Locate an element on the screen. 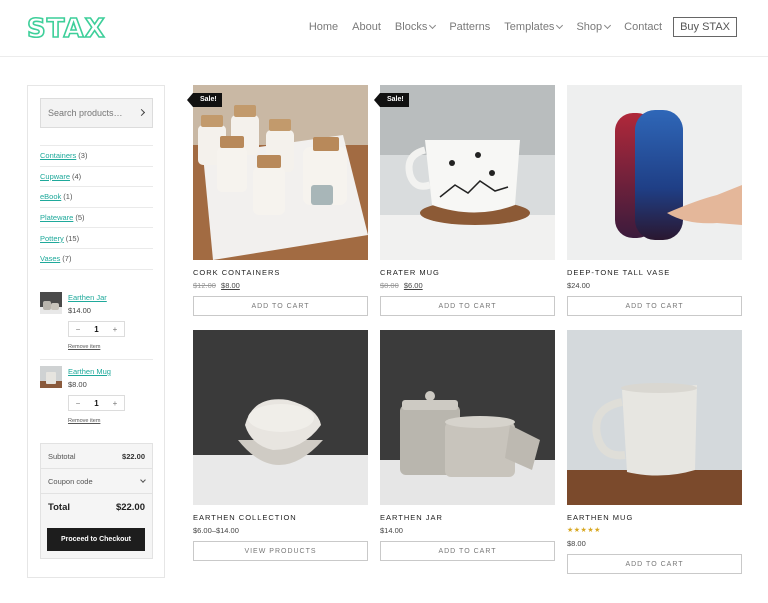 The width and height of the screenshot is (768, 603). nav-label: About is located at coordinates (366, 27).